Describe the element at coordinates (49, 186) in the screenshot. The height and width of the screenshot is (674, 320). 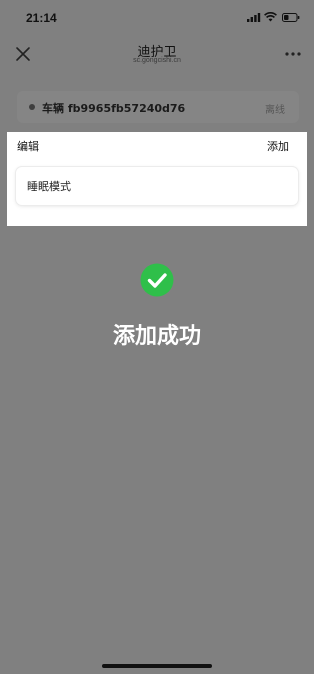
I see `mode-item-label: 睡眠模式` at that location.